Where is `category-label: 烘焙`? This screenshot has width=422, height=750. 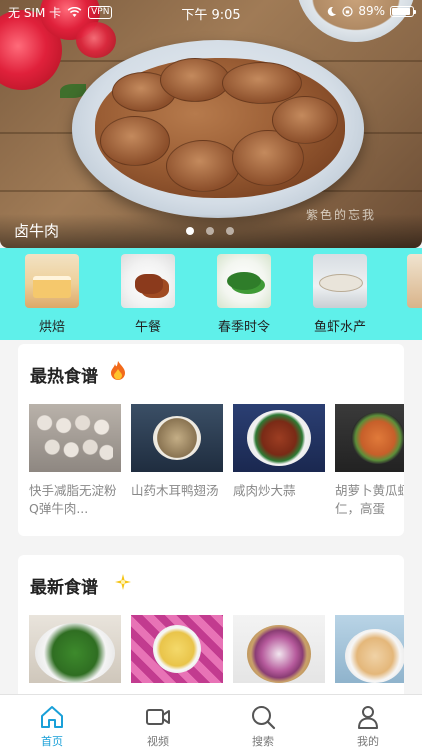 category-label: 烘焙 is located at coordinates (51, 327).